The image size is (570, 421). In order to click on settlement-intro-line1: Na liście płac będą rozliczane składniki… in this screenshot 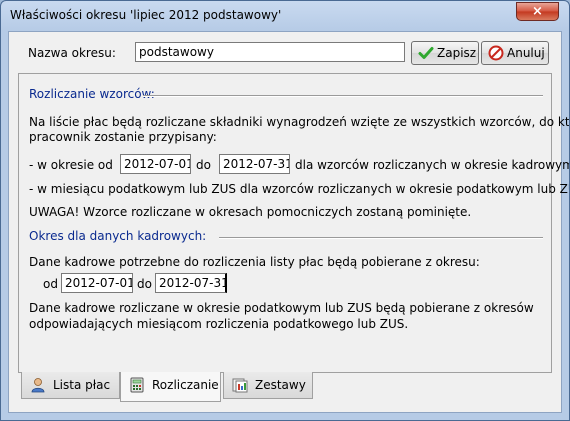, I will do `click(299, 122)`.